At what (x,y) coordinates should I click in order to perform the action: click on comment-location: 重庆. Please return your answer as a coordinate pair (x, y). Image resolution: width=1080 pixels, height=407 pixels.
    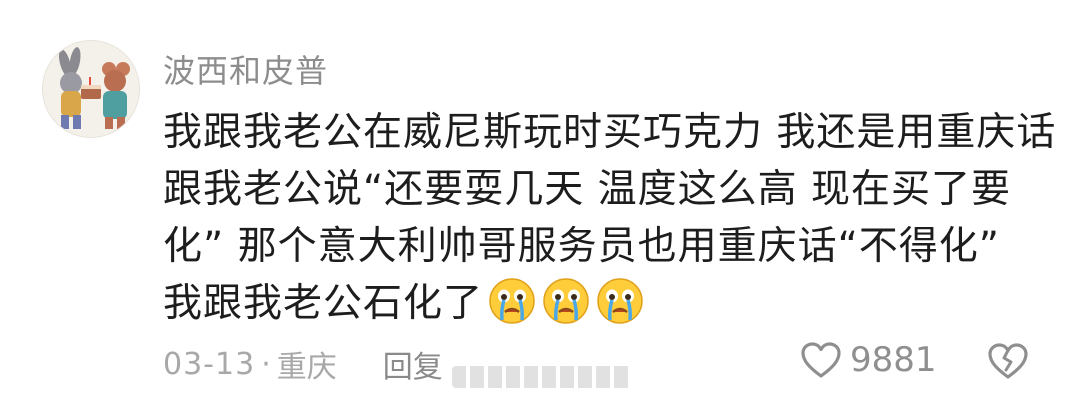
    Looking at the image, I should click on (306, 367).